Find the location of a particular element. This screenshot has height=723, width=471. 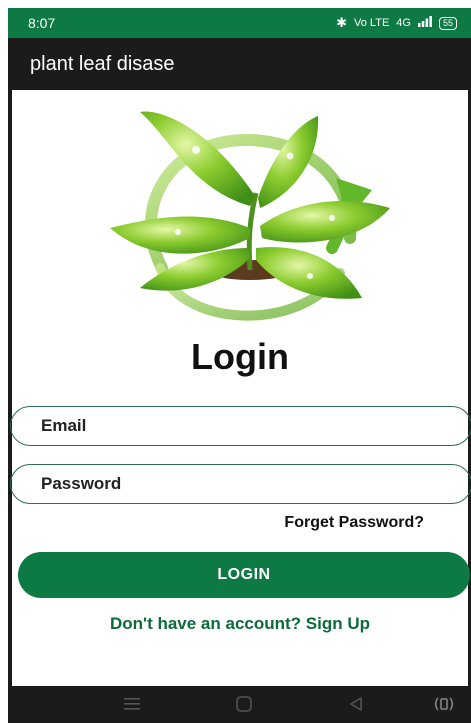

email-field is located at coordinates (240, 426).